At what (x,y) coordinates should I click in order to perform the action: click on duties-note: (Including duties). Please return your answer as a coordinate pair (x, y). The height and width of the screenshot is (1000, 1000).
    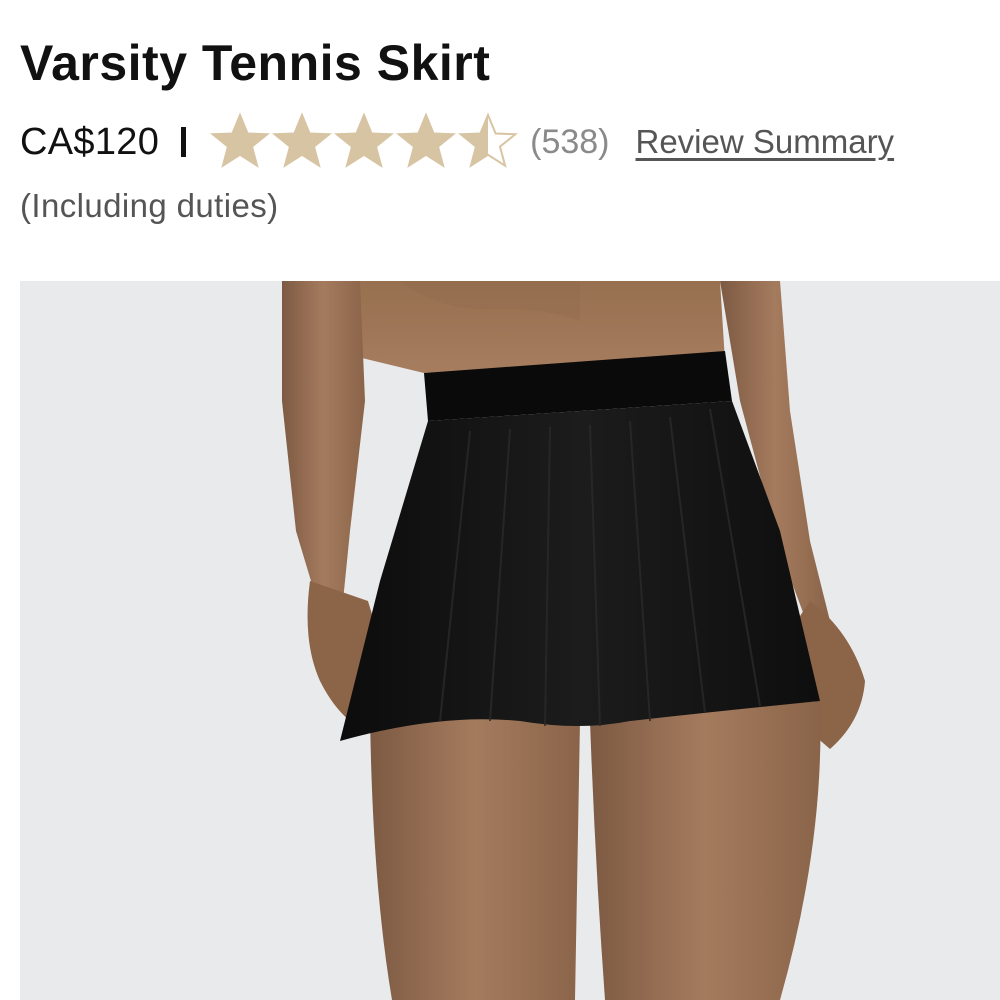
    Looking at the image, I should click on (149, 205).